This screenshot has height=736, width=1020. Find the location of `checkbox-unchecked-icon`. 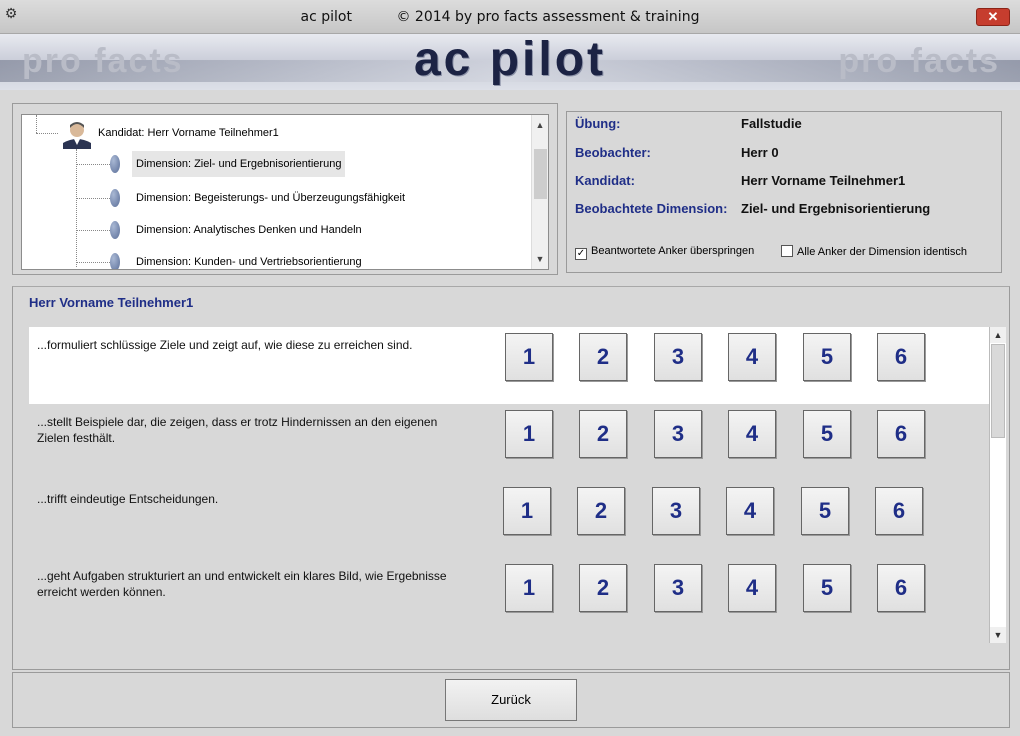

checkbox-unchecked-icon is located at coordinates (787, 251).